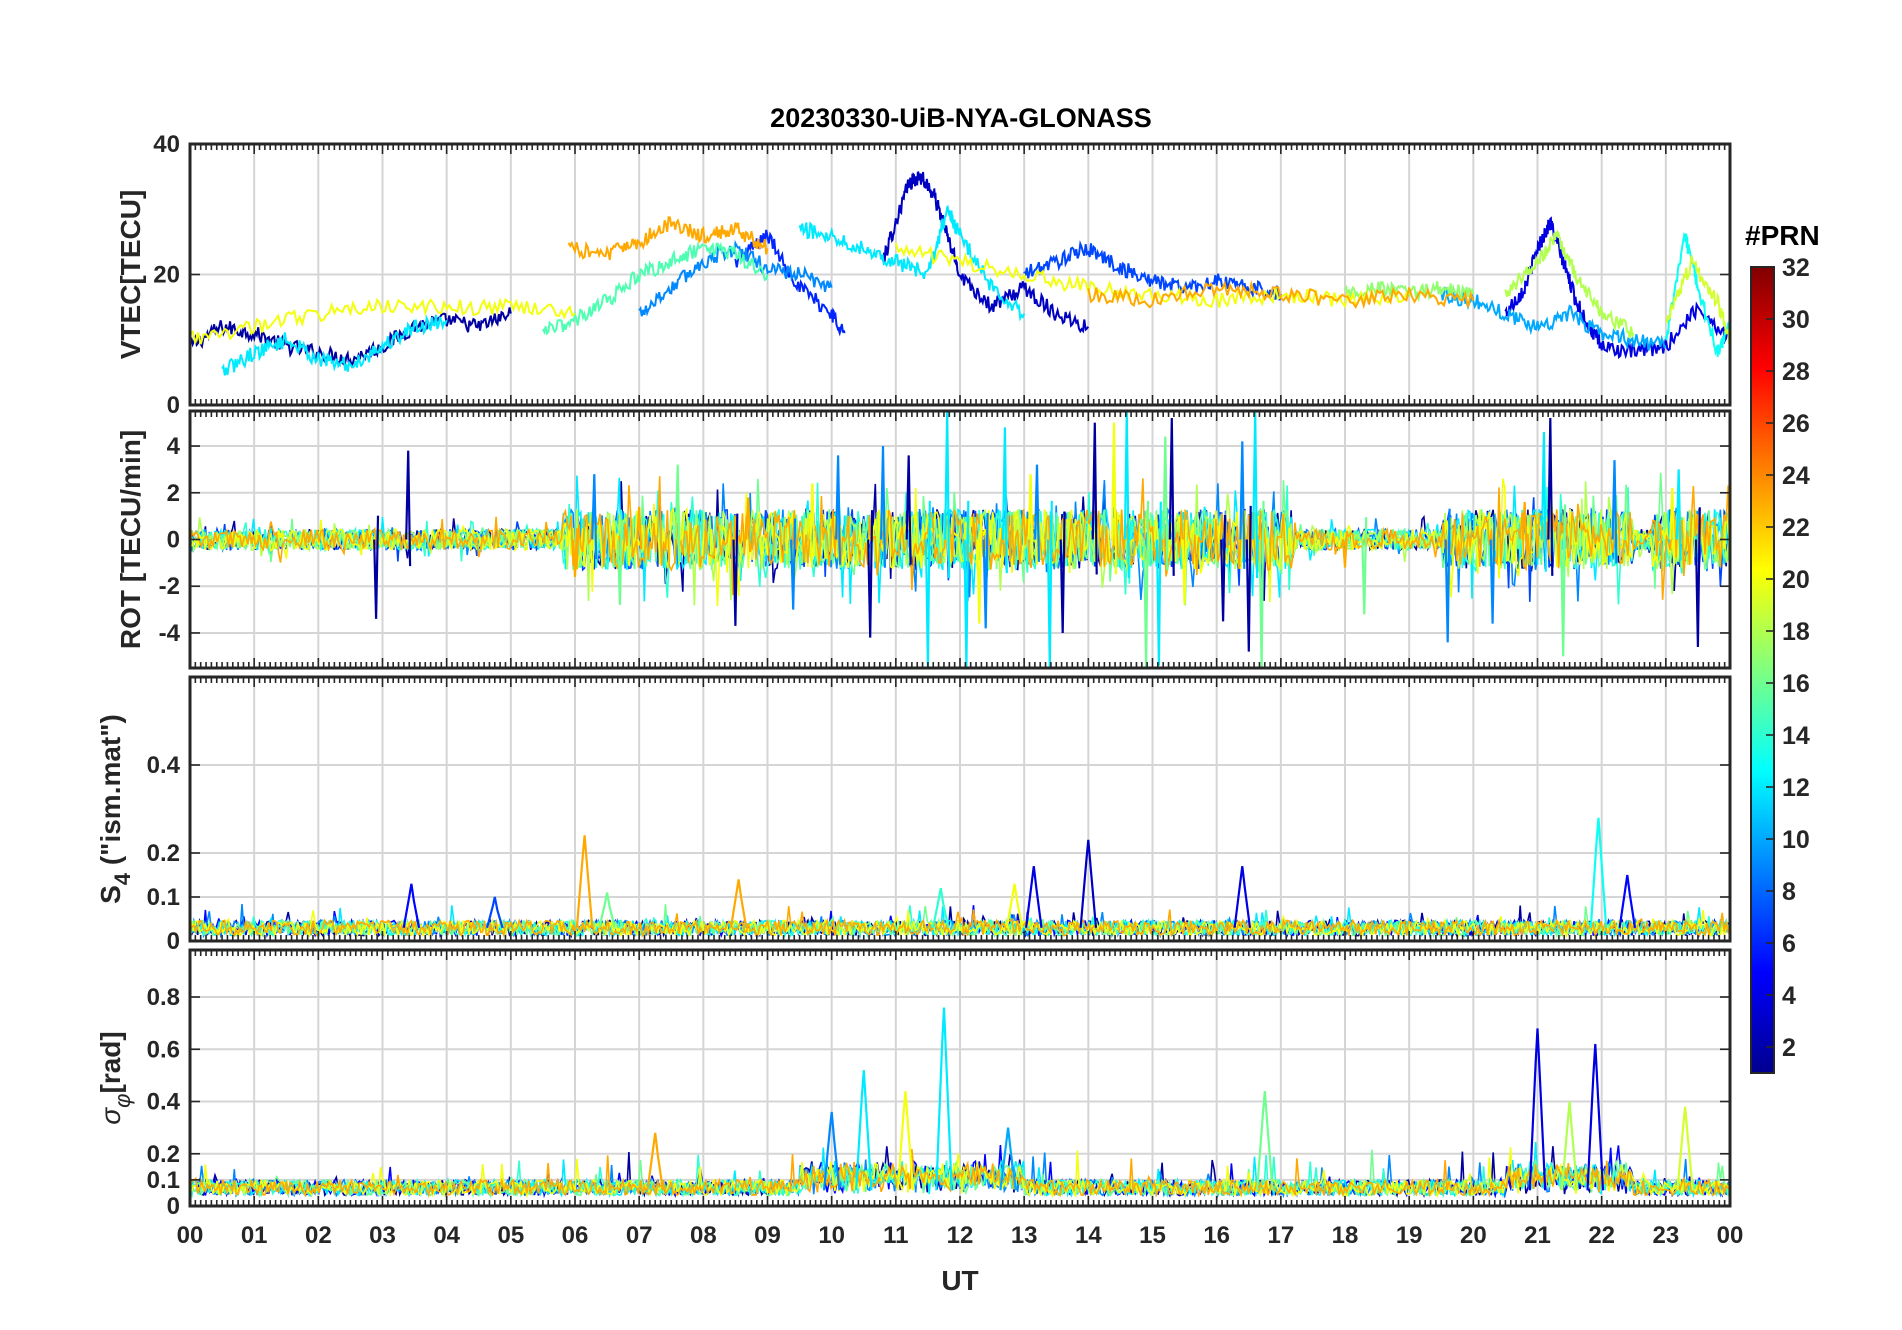  I want to click on y-tick-label: 4, so click(174, 446).